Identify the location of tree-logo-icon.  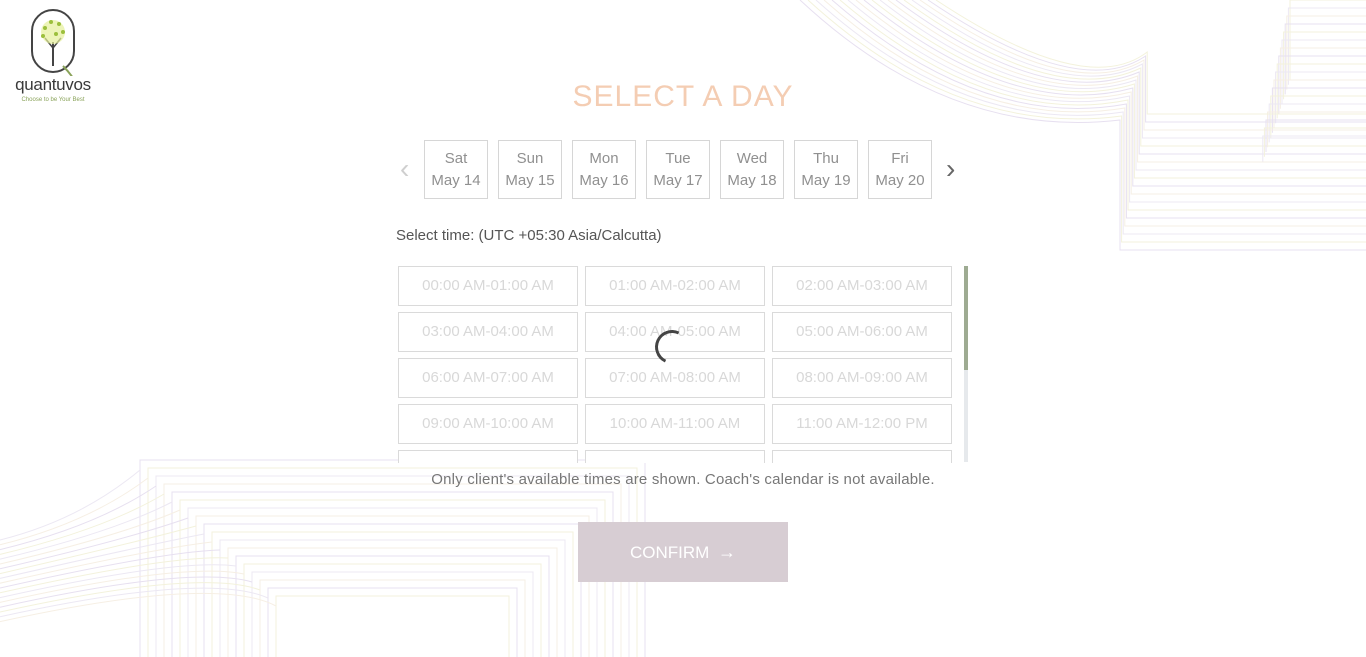
(53, 42).